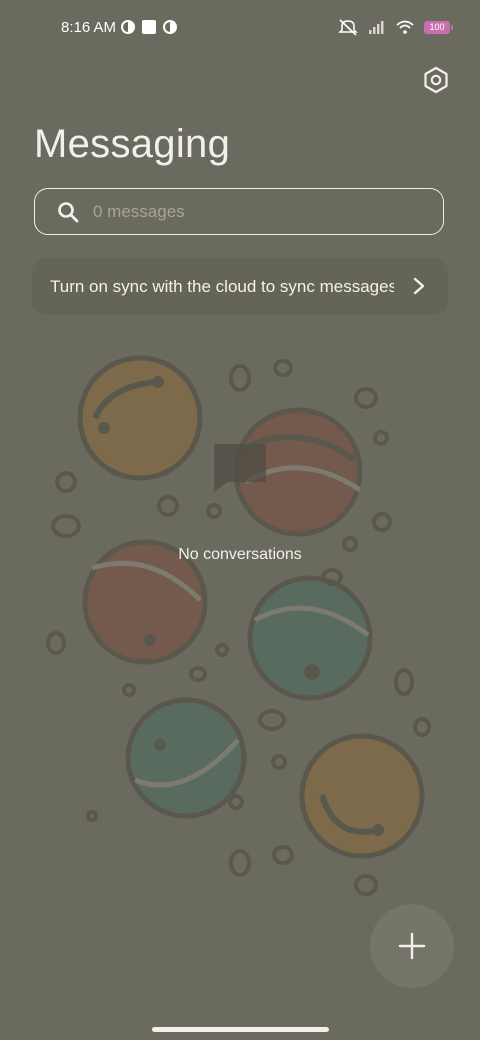 Image resolution: width=480 pixels, height=1040 pixels. I want to click on signal-icon, so click(376, 27).